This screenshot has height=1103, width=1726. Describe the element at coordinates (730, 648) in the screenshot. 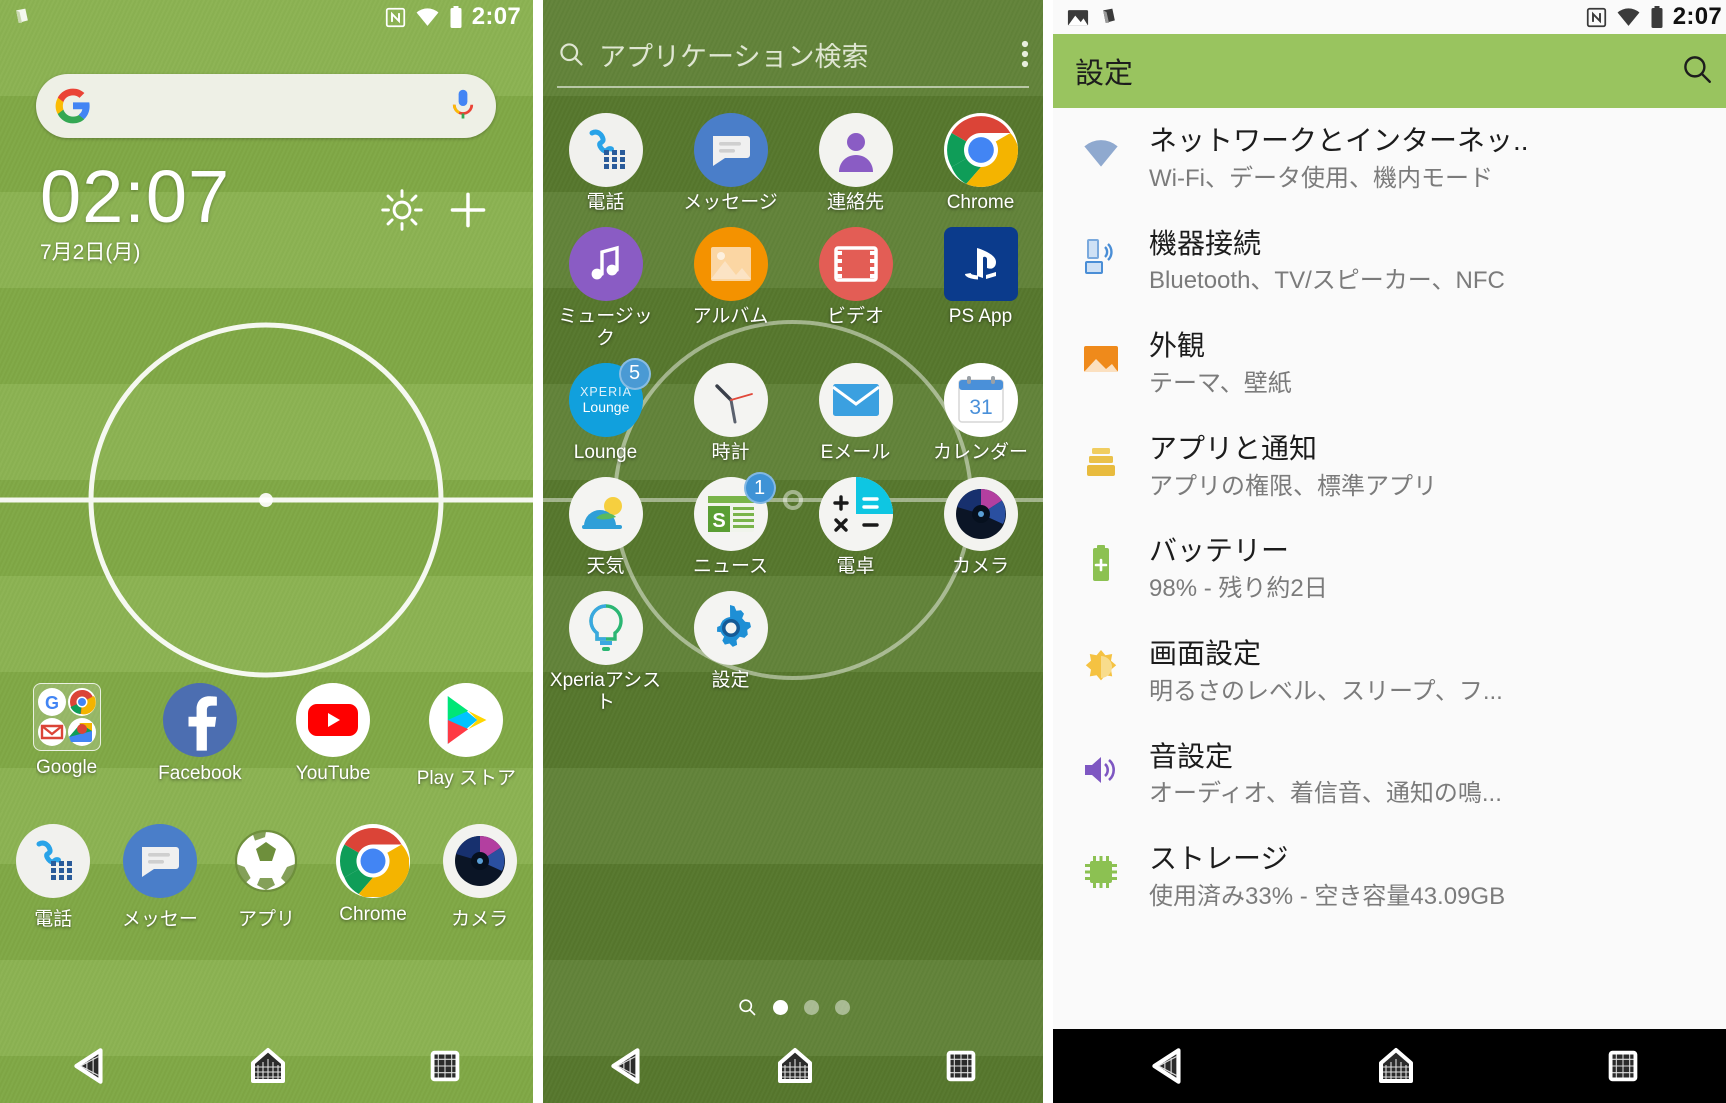

I see `drawer-app-settings: 設定` at that location.